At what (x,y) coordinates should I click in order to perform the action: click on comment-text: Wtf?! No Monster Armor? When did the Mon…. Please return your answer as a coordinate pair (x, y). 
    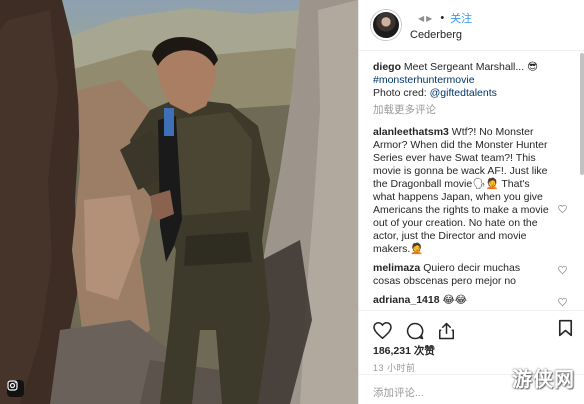
    Looking at the image, I should click on (461, 190).